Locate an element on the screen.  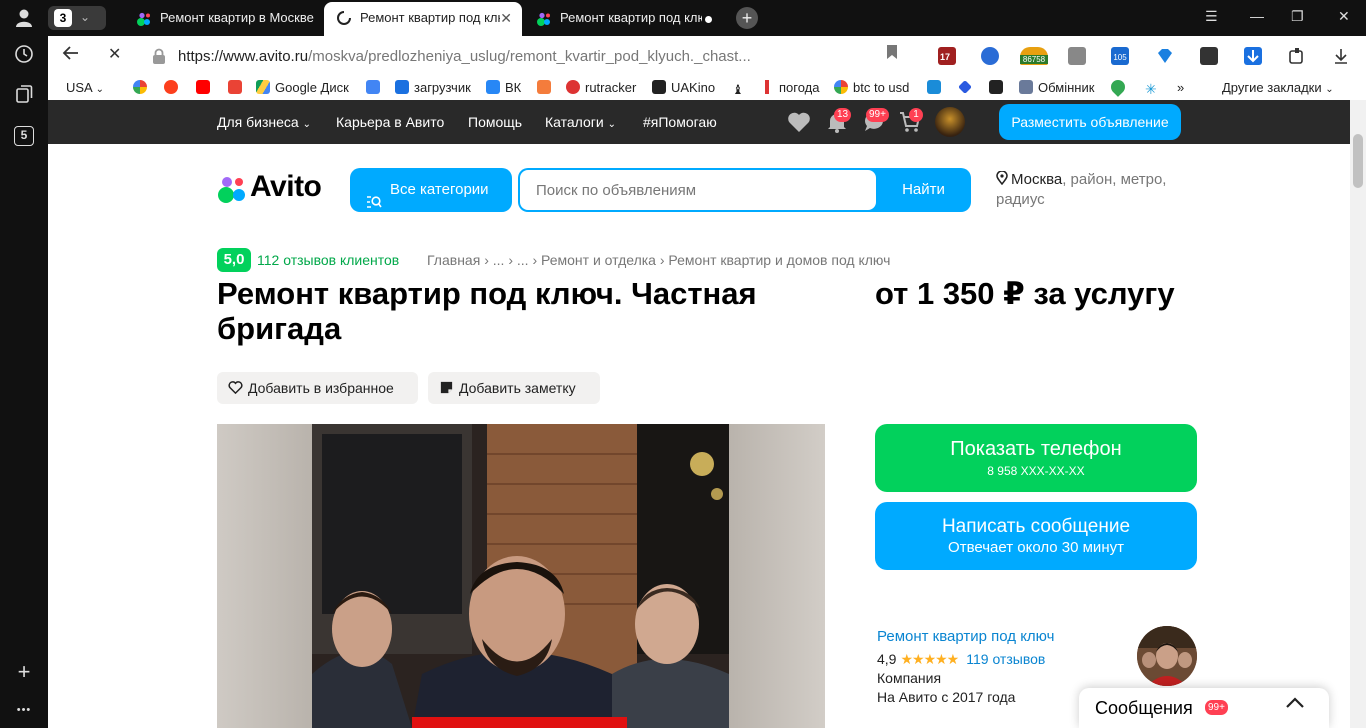
tab-group-count: 3 is located at coordinates (63, 18).